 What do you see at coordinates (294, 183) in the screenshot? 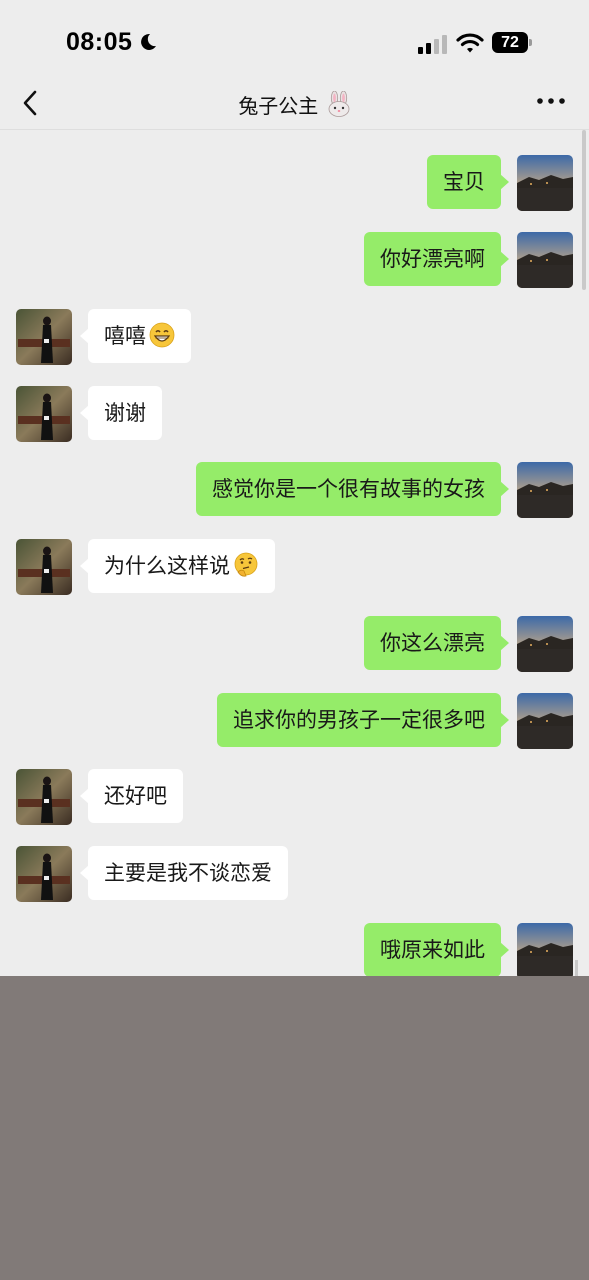
I see `message-row: 宝贝` at bounding box center [294, 183].